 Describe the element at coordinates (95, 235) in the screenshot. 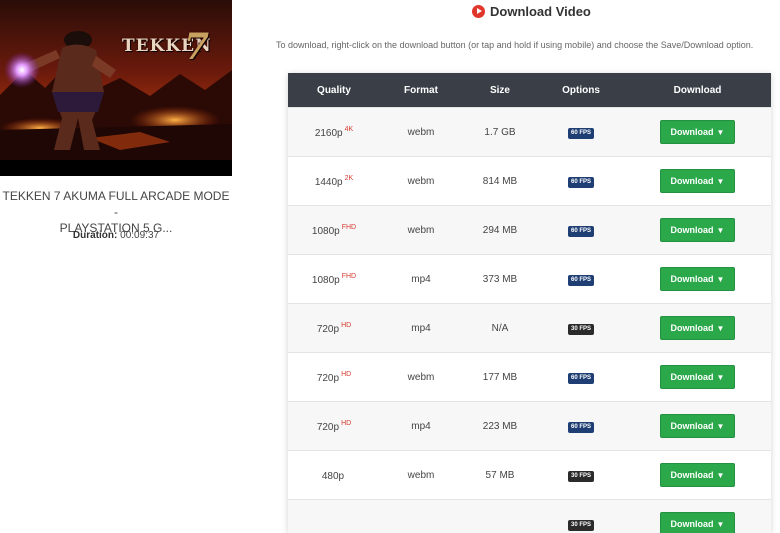

I see `duration-label: Duration:` at that location.